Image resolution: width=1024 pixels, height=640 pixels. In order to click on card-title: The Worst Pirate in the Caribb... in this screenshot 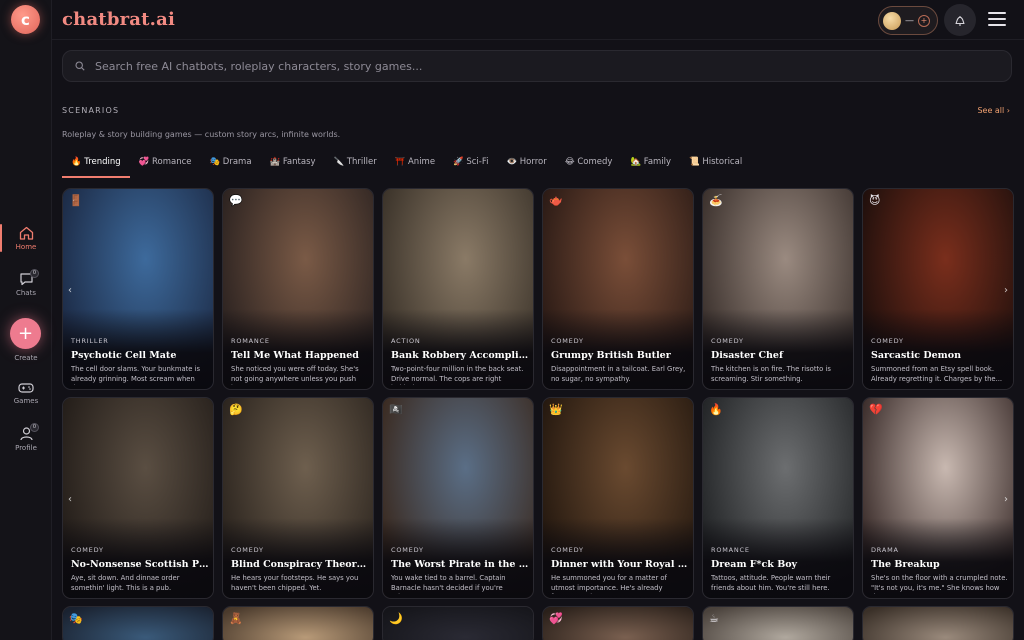, I will do `click(460, 564)`.